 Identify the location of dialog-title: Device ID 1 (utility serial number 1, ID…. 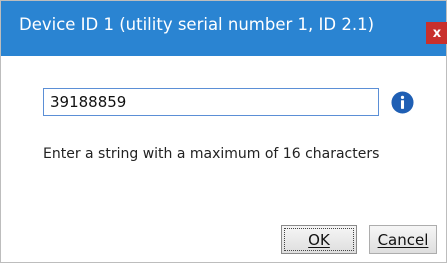
(197, 24).